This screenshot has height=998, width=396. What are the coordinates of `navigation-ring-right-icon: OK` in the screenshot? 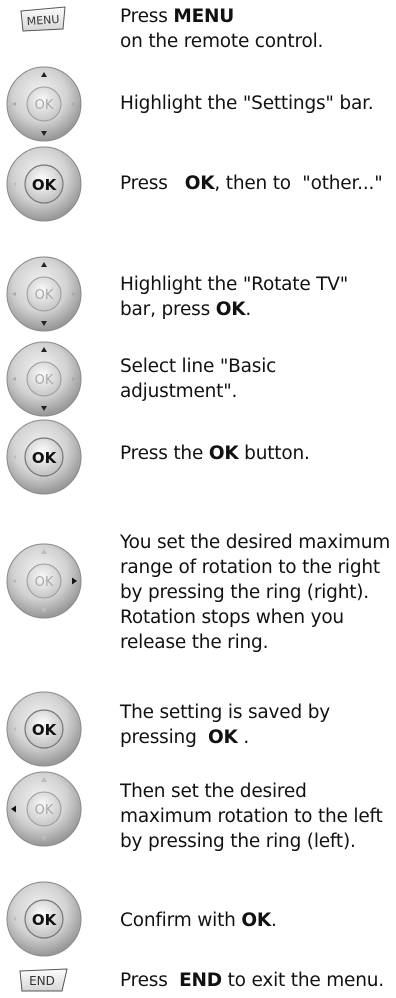 It's located at (44, 581).